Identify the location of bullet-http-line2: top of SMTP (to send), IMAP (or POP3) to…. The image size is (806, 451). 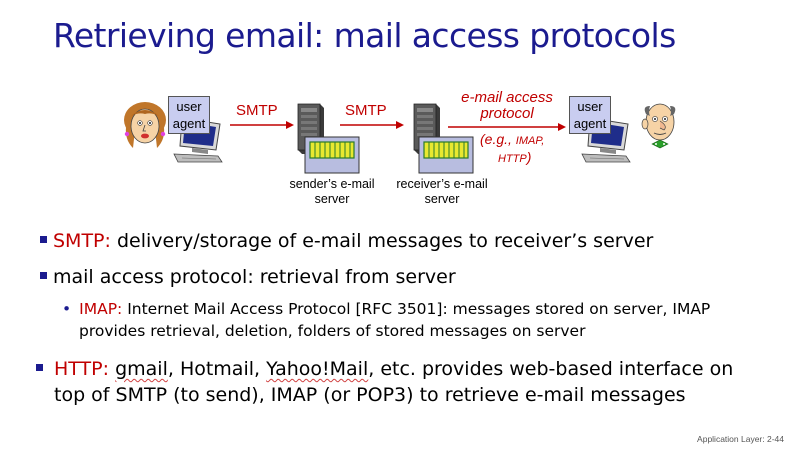
(370, 395).